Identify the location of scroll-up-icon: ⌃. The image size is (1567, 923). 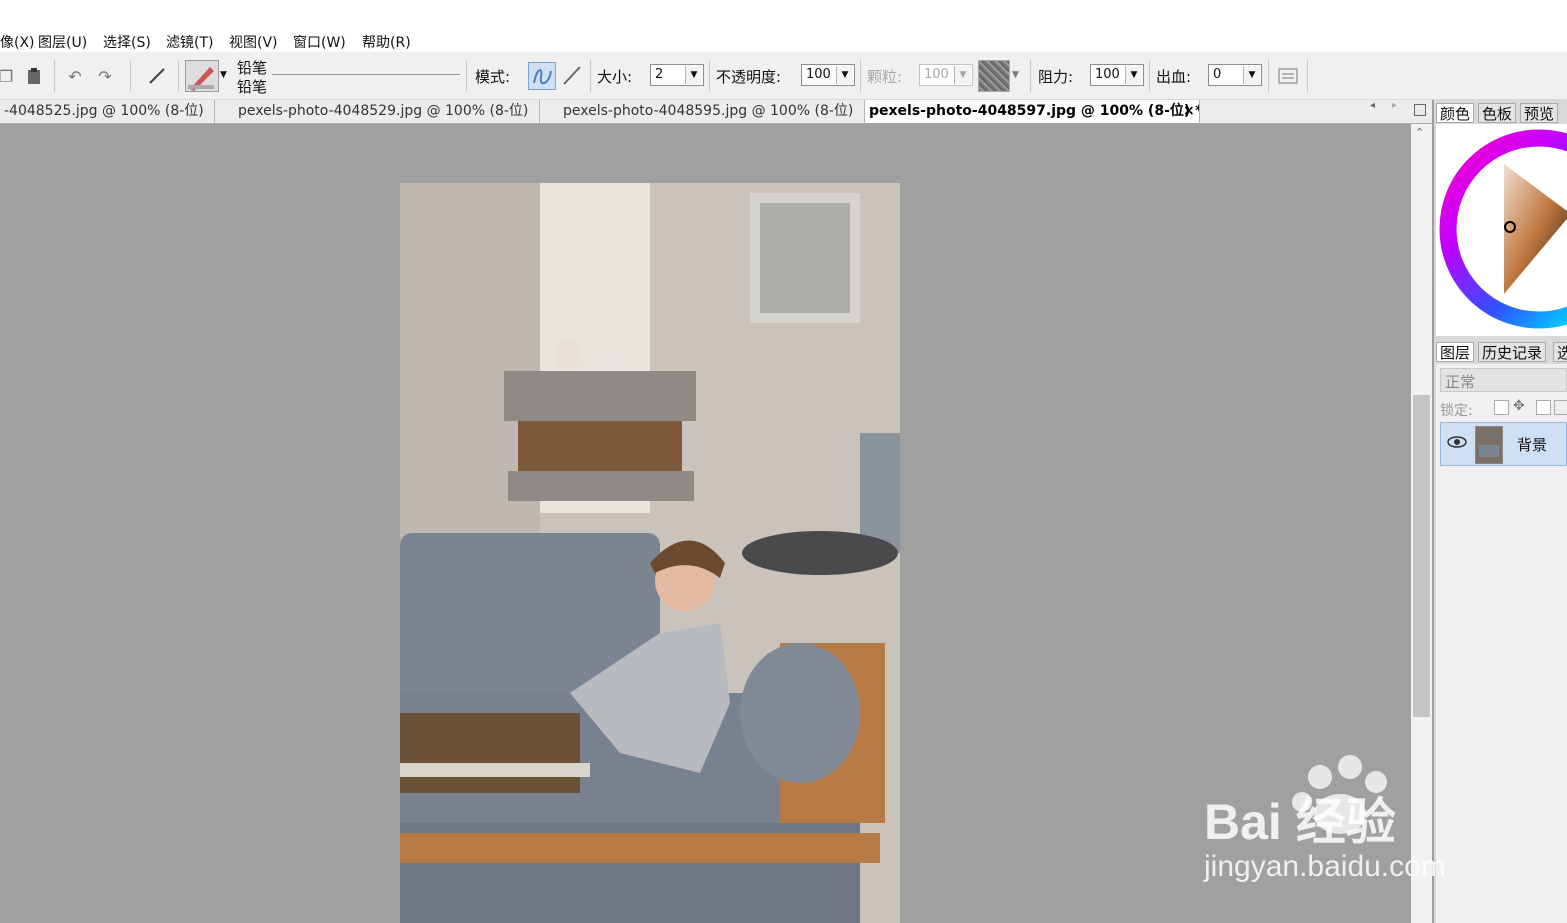
(1419, 132).